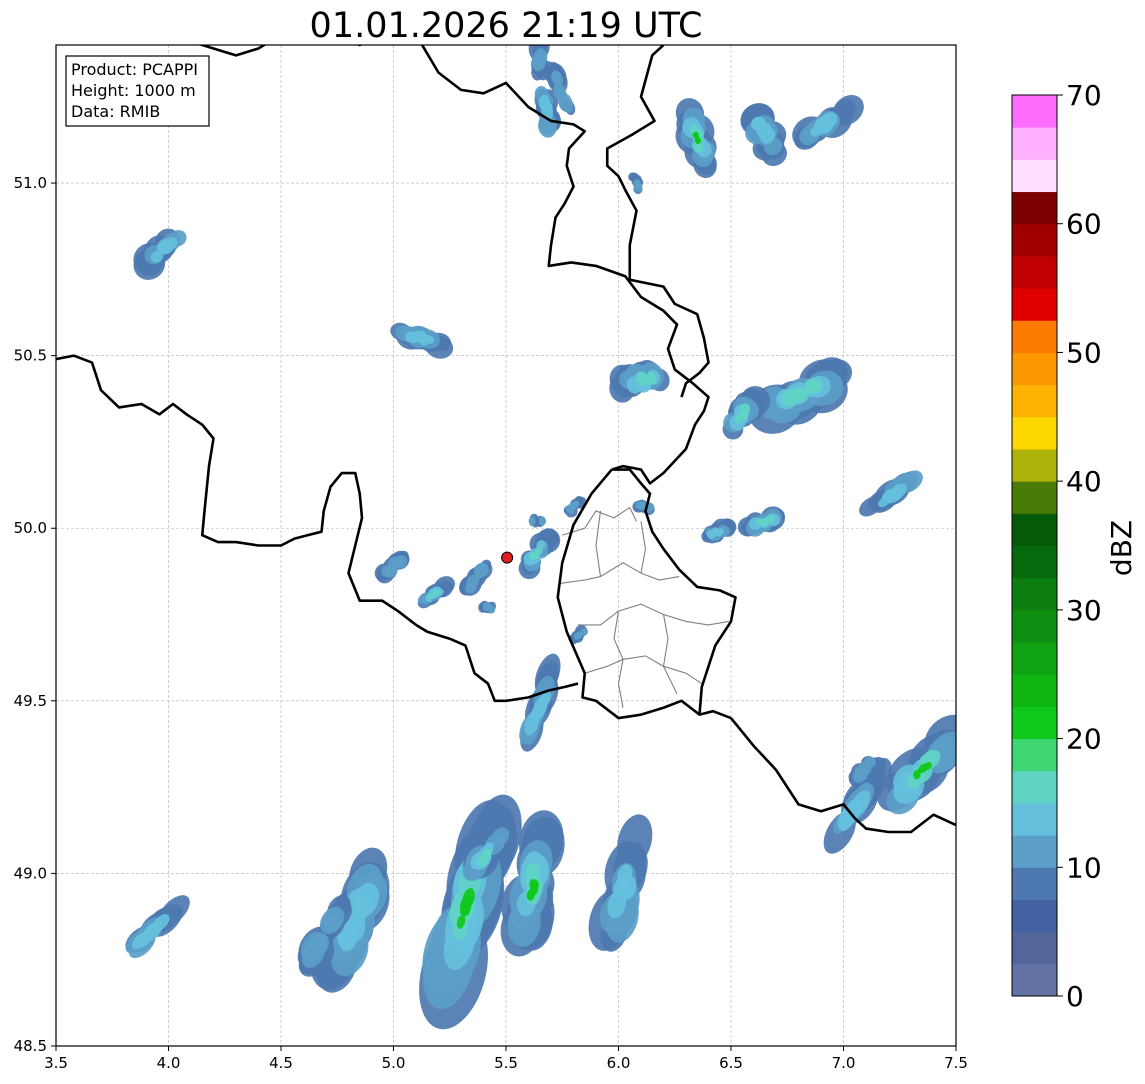  I want to click on radar-site-dot, so click(507, 557).